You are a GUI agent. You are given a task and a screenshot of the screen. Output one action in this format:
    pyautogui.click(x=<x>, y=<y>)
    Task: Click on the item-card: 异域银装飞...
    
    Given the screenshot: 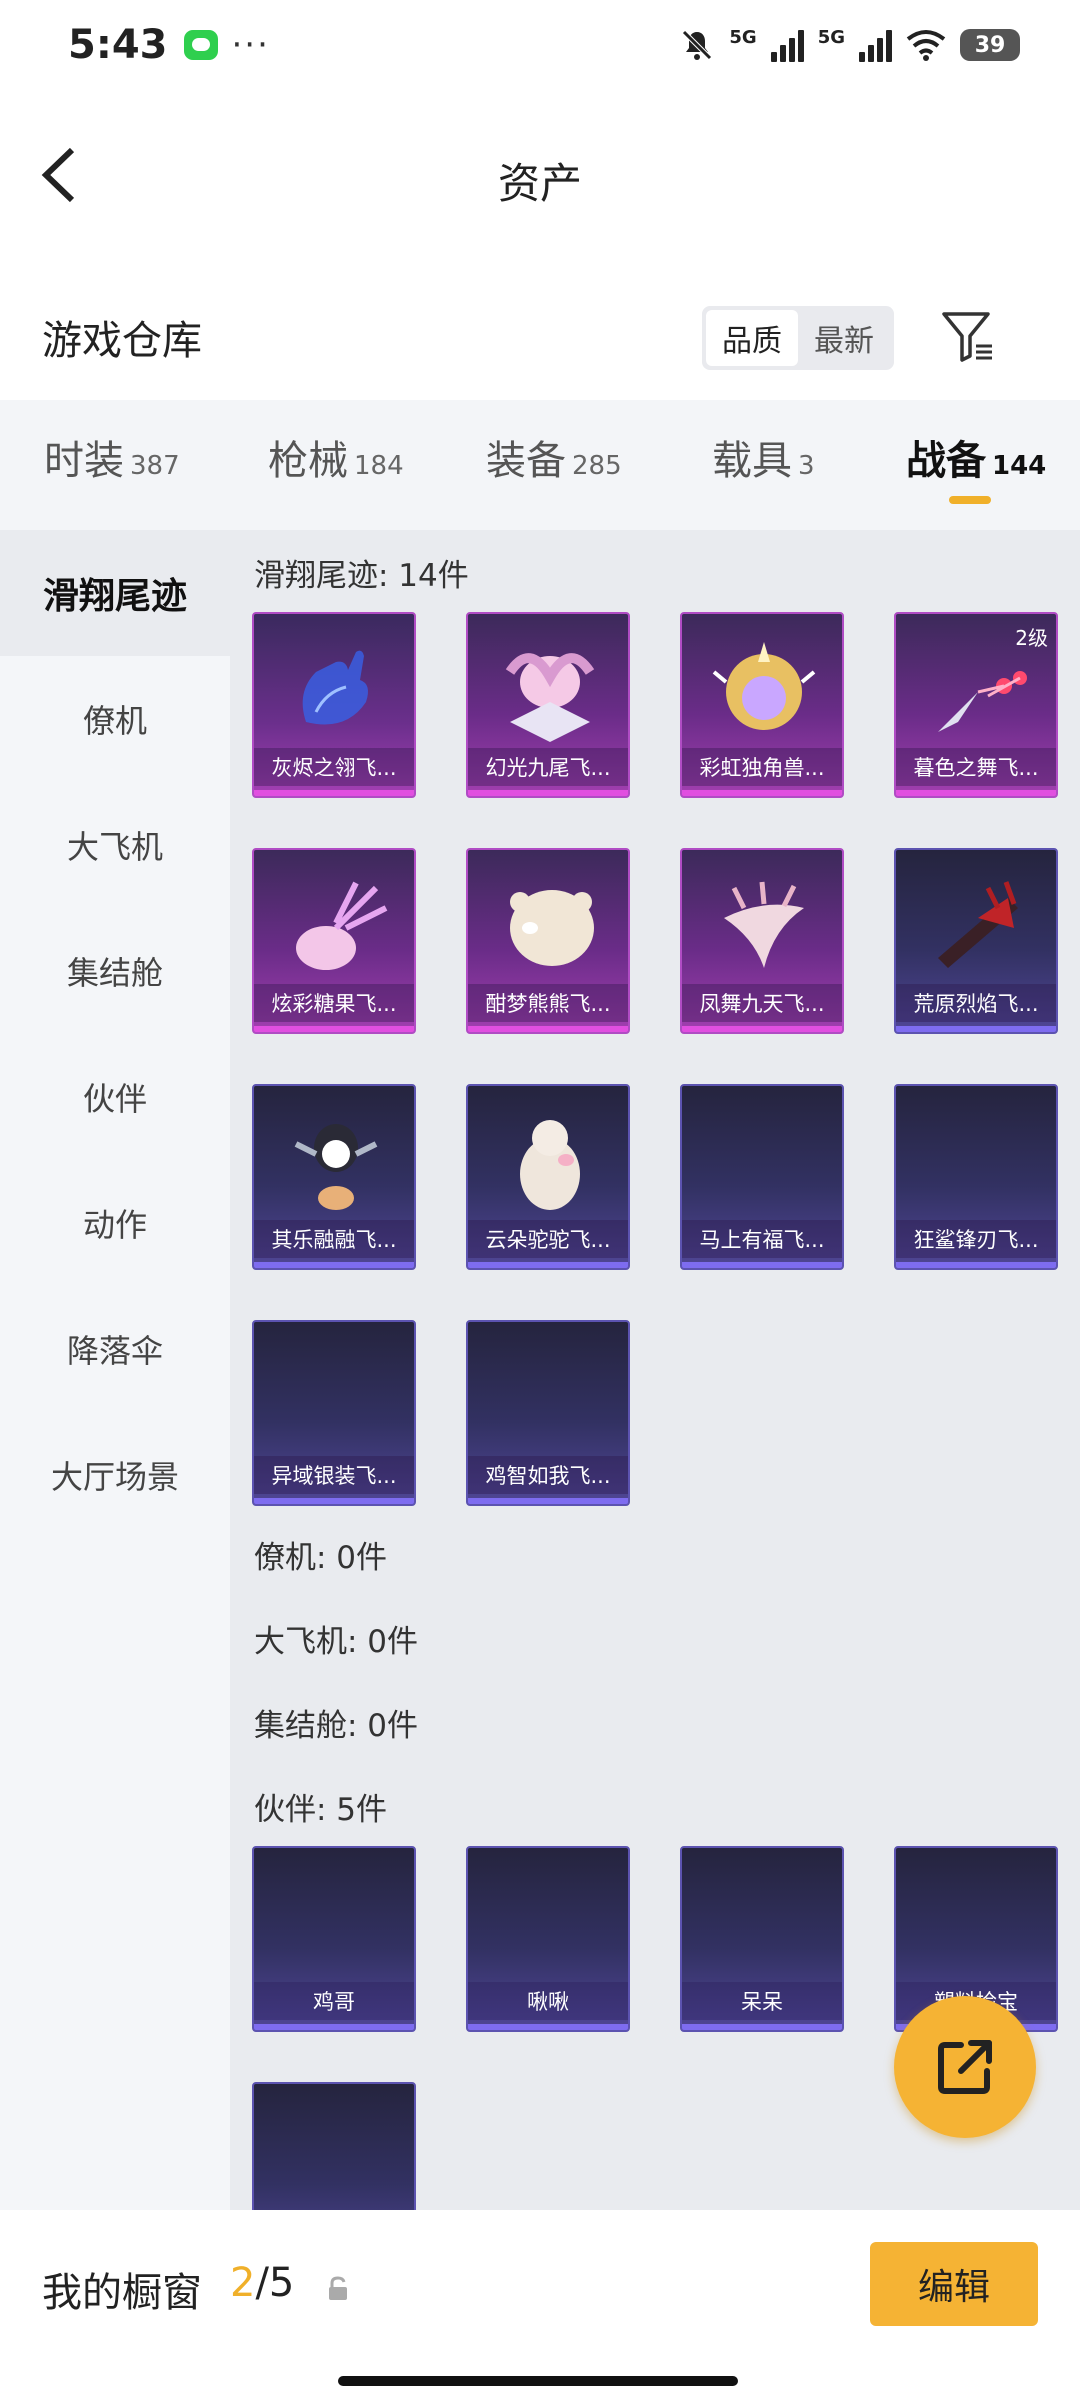 What is the action you would take?
    pyautogui.click(x=334, y=1413)
    